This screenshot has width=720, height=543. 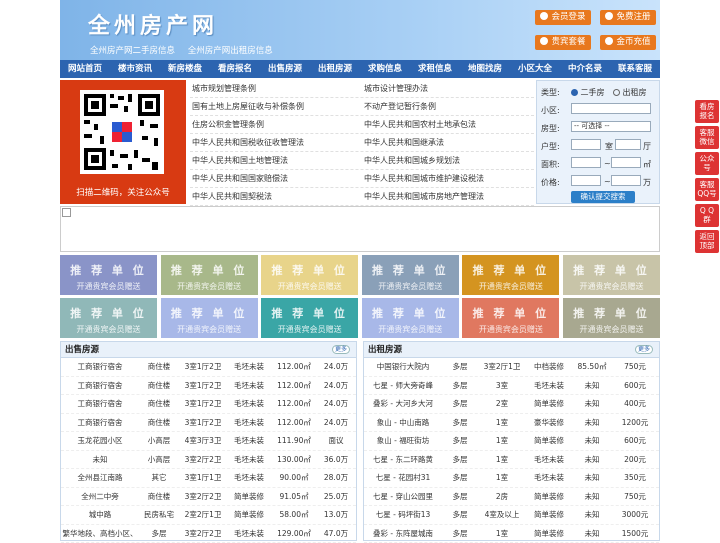 What do you see at coordinates (208, 460) in the screenshot?
I see `listing-row: 未知小高层3室2厅2卫毛坯未装130.00㎡36.0万` at bounding box center [208, 460].